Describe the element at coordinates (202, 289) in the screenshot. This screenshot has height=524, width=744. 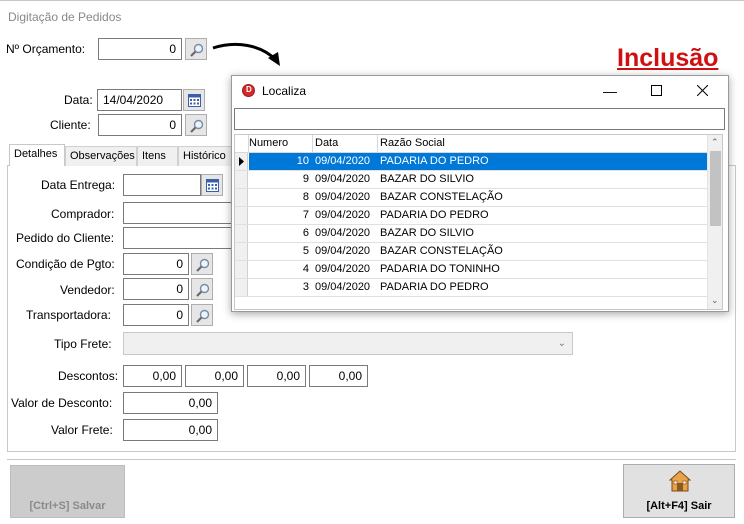
I see `vendedor-search-button` at that location.